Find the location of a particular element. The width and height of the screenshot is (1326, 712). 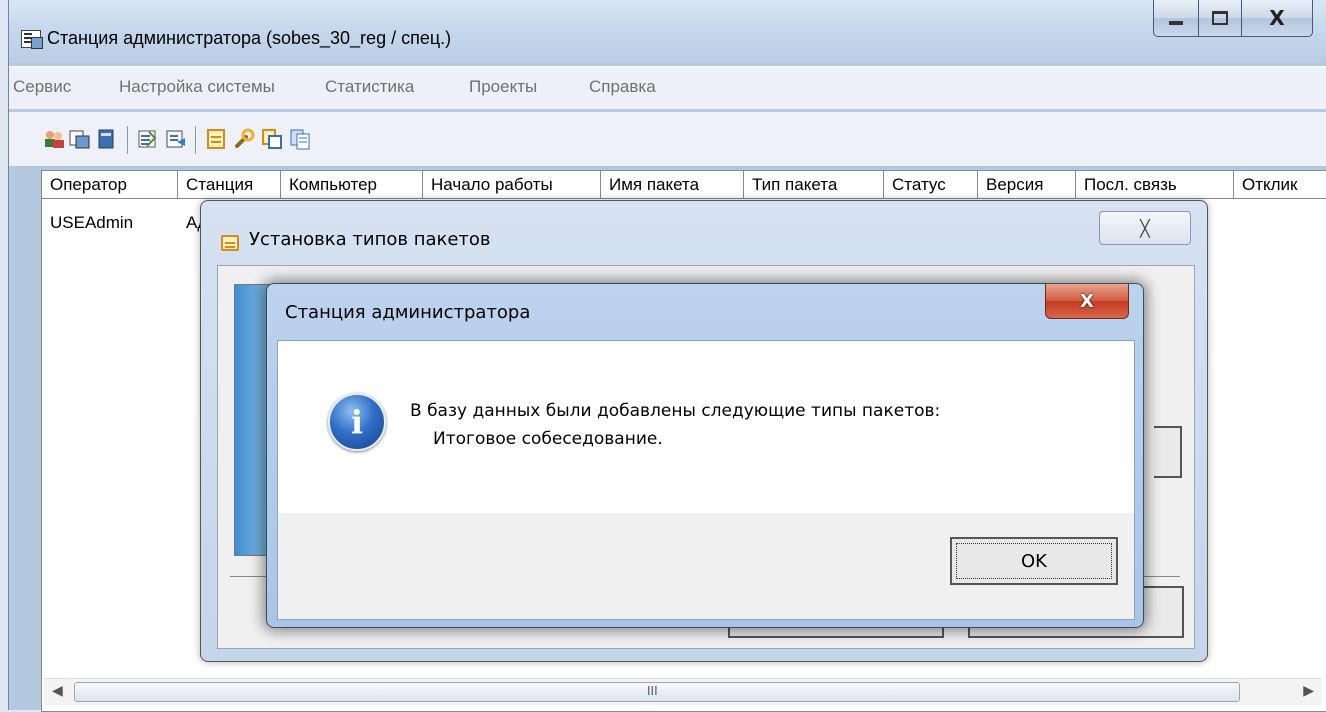

station-icon is located at coordinates (80, 139).